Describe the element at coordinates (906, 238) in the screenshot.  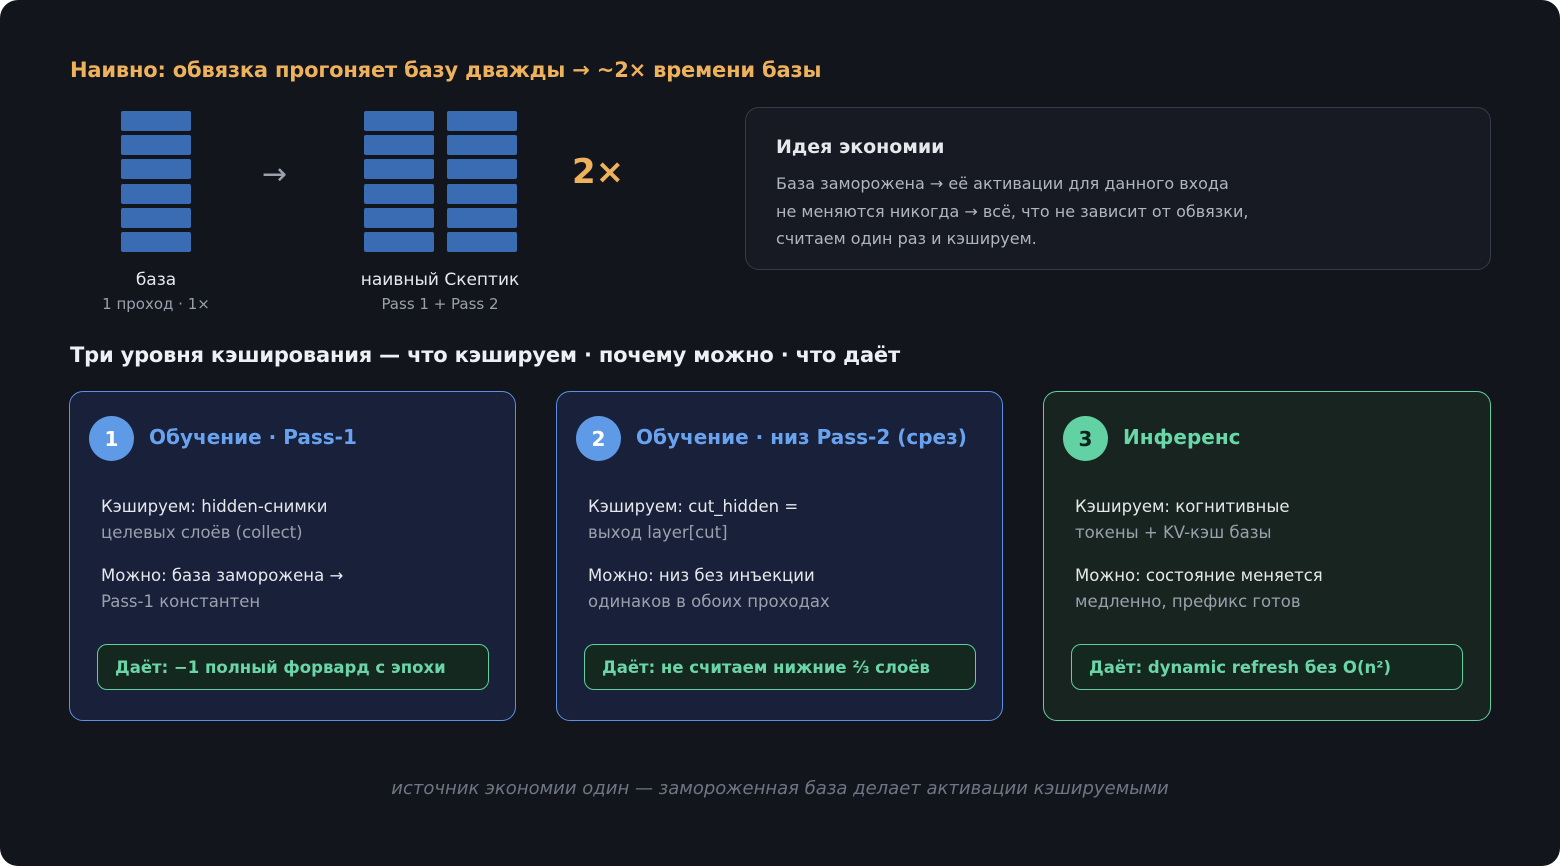
I see `idea-line: считаем один раз и кэшируем.` at that location.